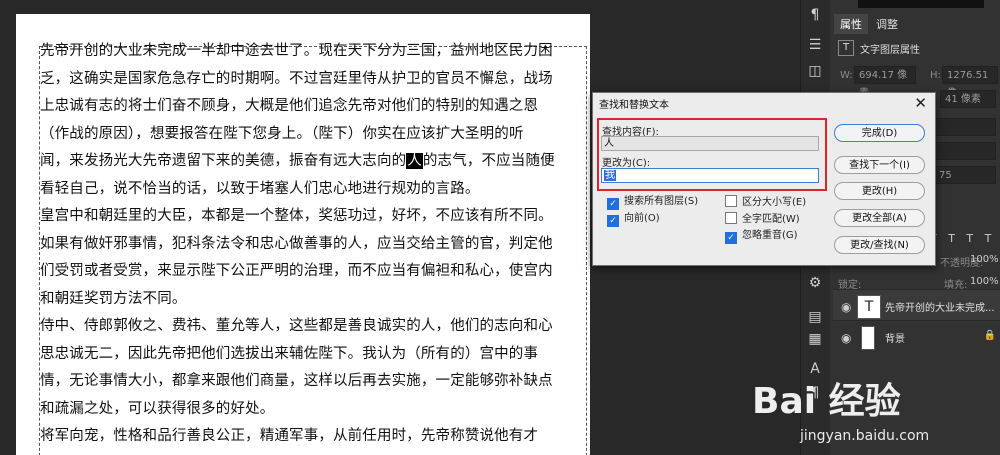  Describe the element at coordinates (815, 339) in the screenshot. I see `channels-icon: ▦` at that location.